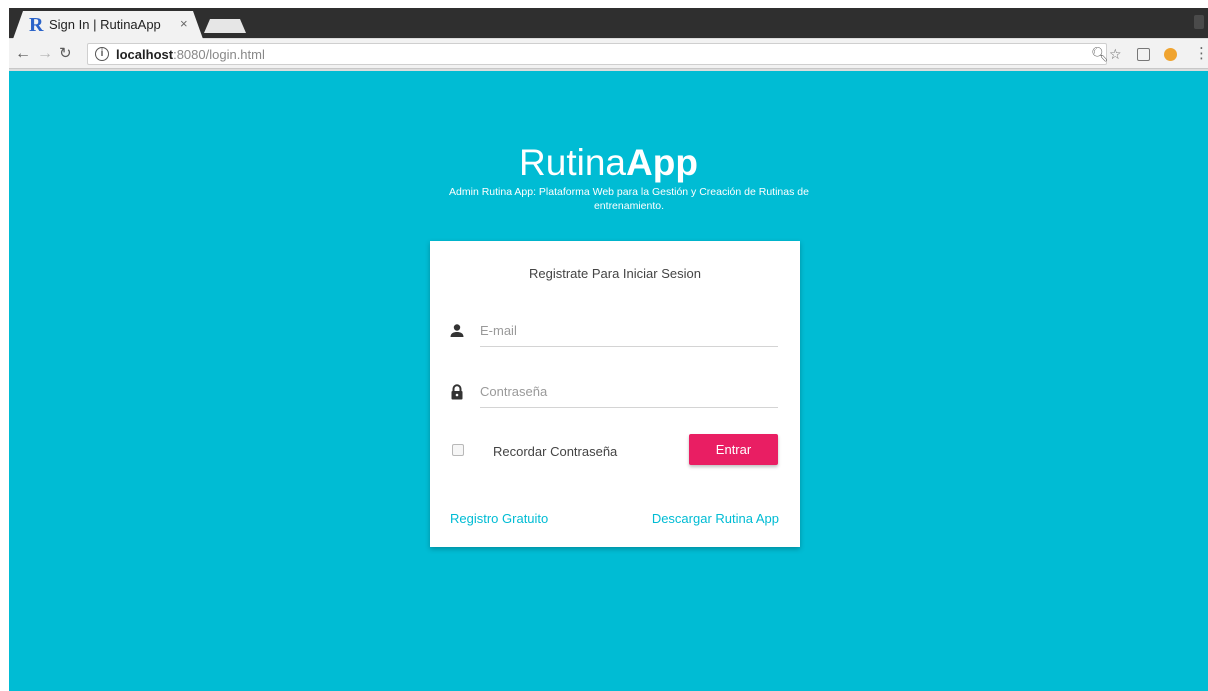 The height and width of the screenshot is (691, 1208). I want to click on url-text: localhost:8080/login.html, so click(190, 54).